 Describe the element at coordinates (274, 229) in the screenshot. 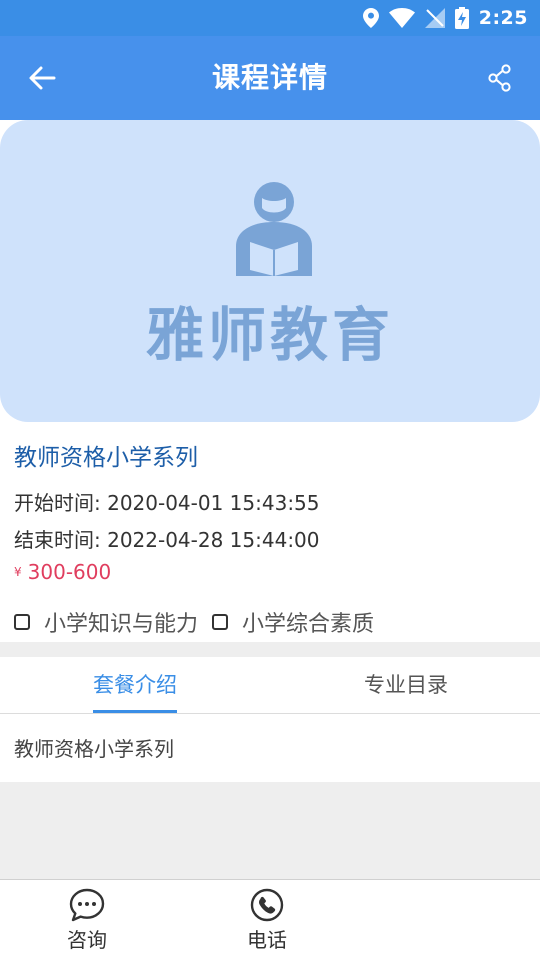

I see `teacher-reading-icon` at that location.